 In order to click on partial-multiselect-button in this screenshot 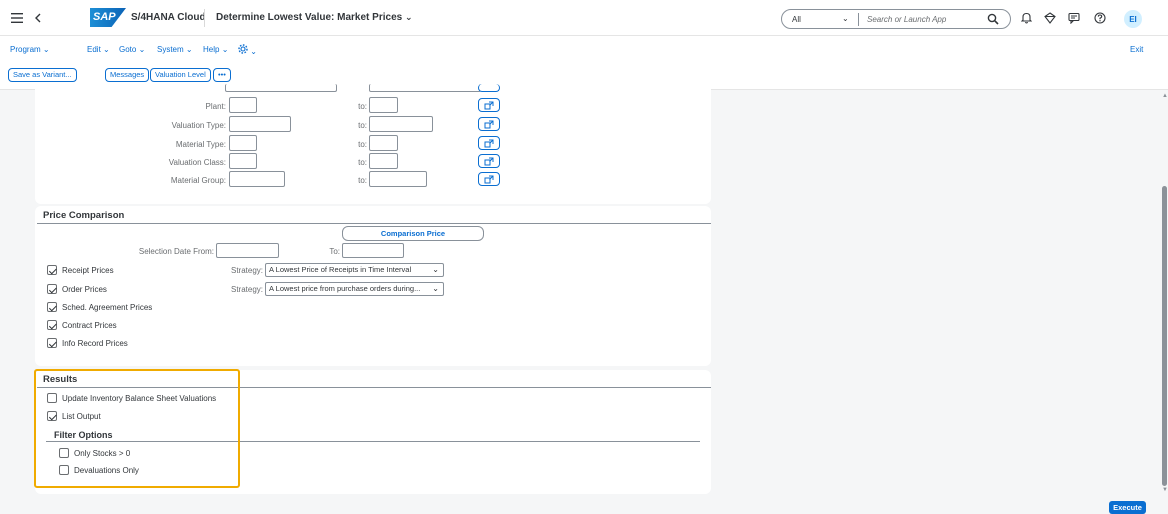, I will do `click(489, 88)`.